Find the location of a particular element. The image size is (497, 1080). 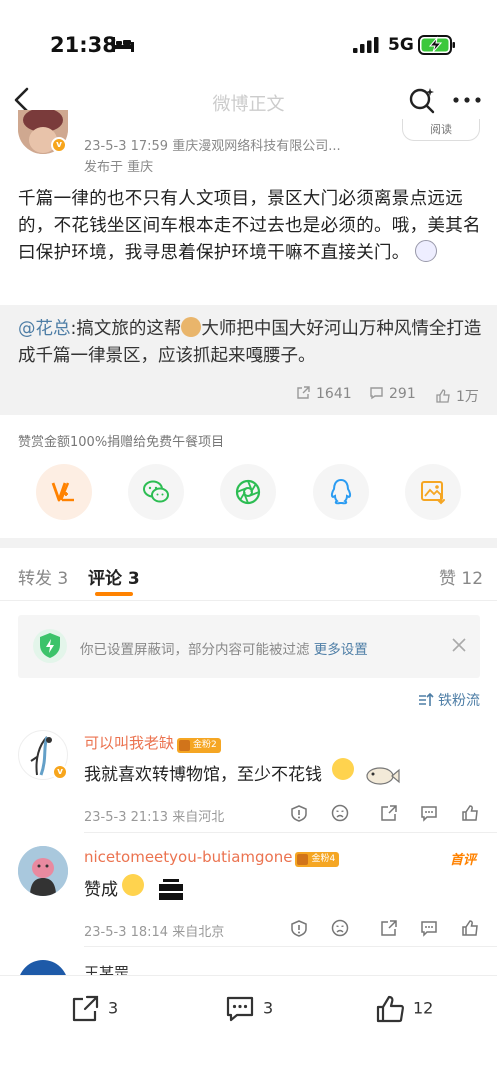

sort-label: 铁粉流 is located at coordinates (459, 701).